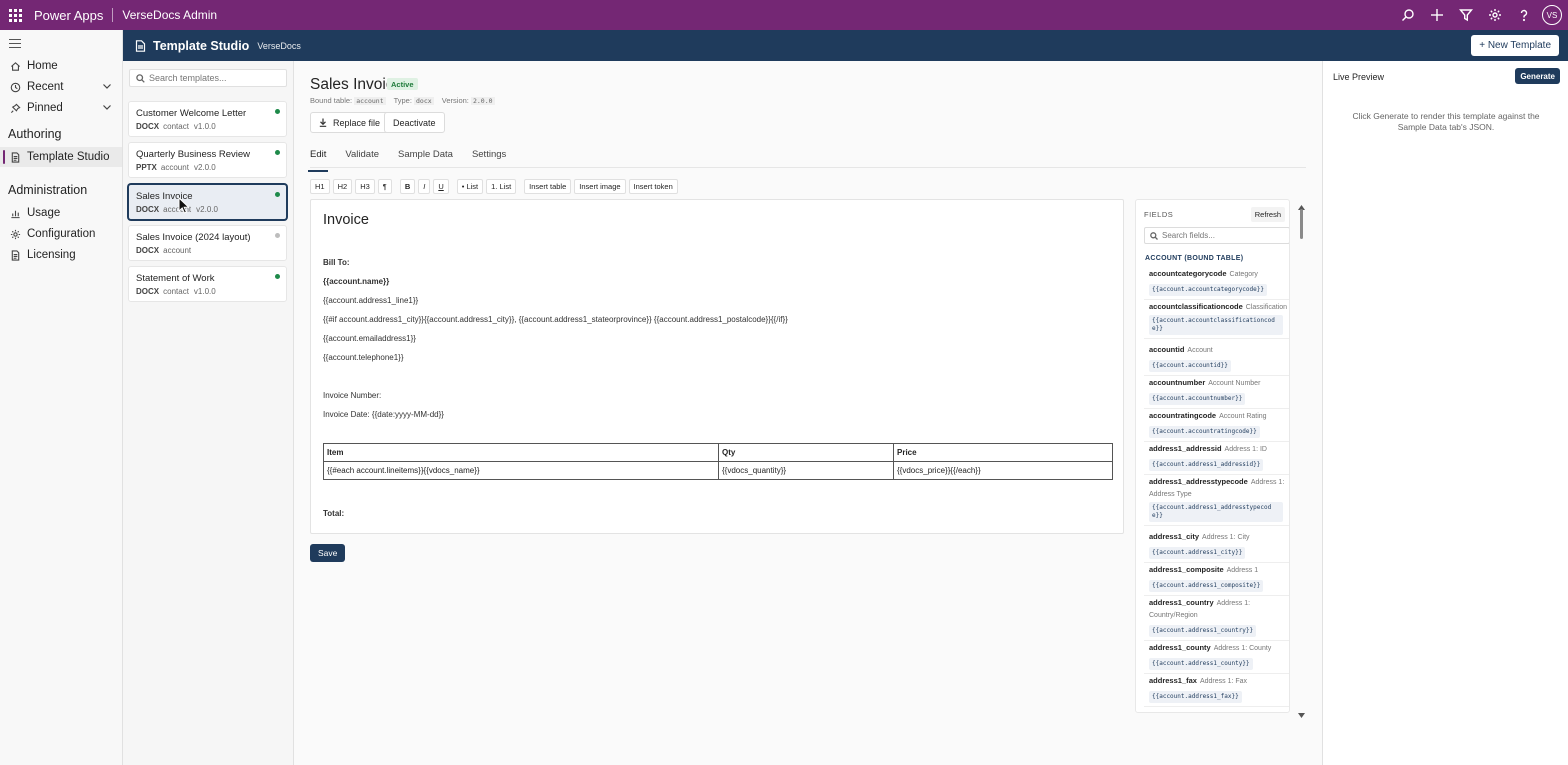  I want to click on field-token: {{account.address1_composite}}, so click(1206, 586).